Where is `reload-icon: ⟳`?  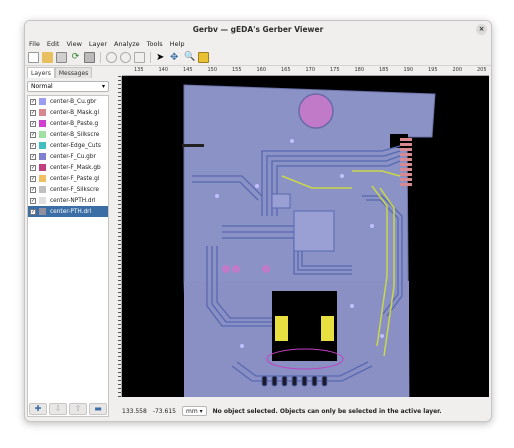 reload-icon: ⟳ is located at coordinates (75, 57).